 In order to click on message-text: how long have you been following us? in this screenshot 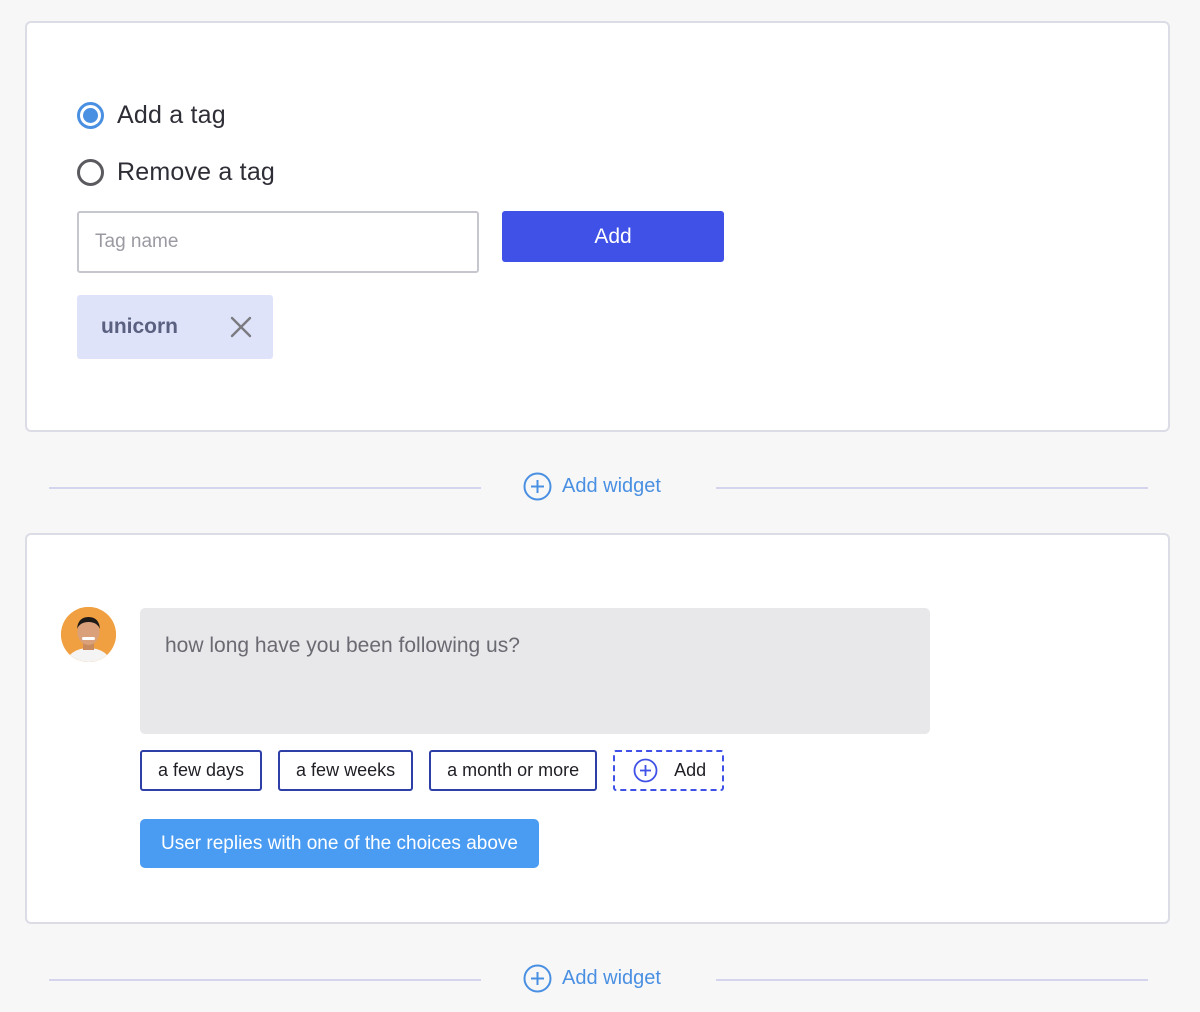, I will do `click(342, 645)`.